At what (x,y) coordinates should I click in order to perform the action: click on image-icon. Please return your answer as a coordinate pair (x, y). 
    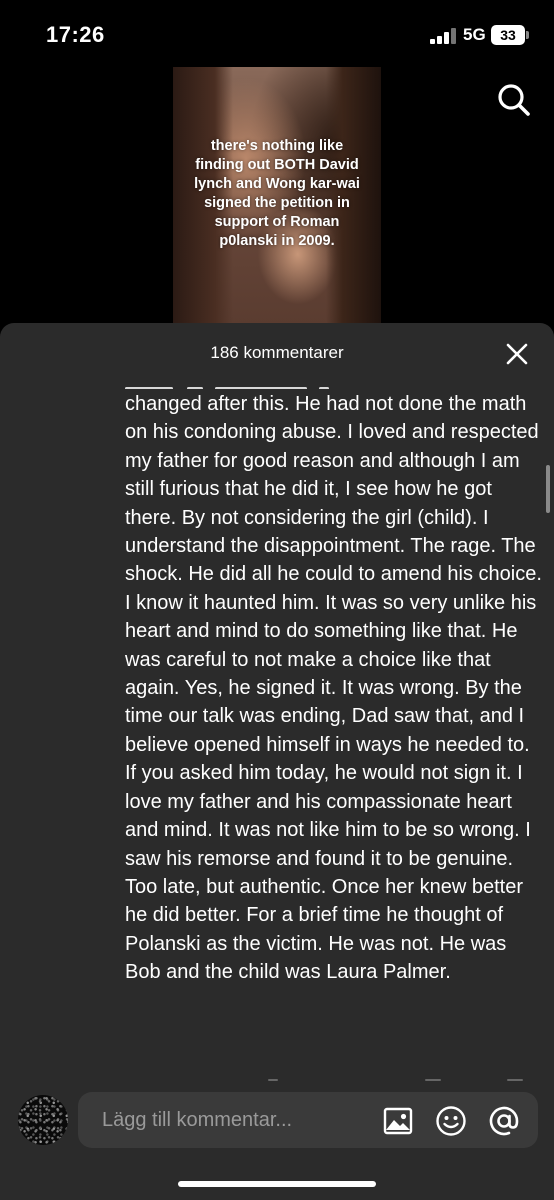
    Looking at the image, I should click on (398, 1121).